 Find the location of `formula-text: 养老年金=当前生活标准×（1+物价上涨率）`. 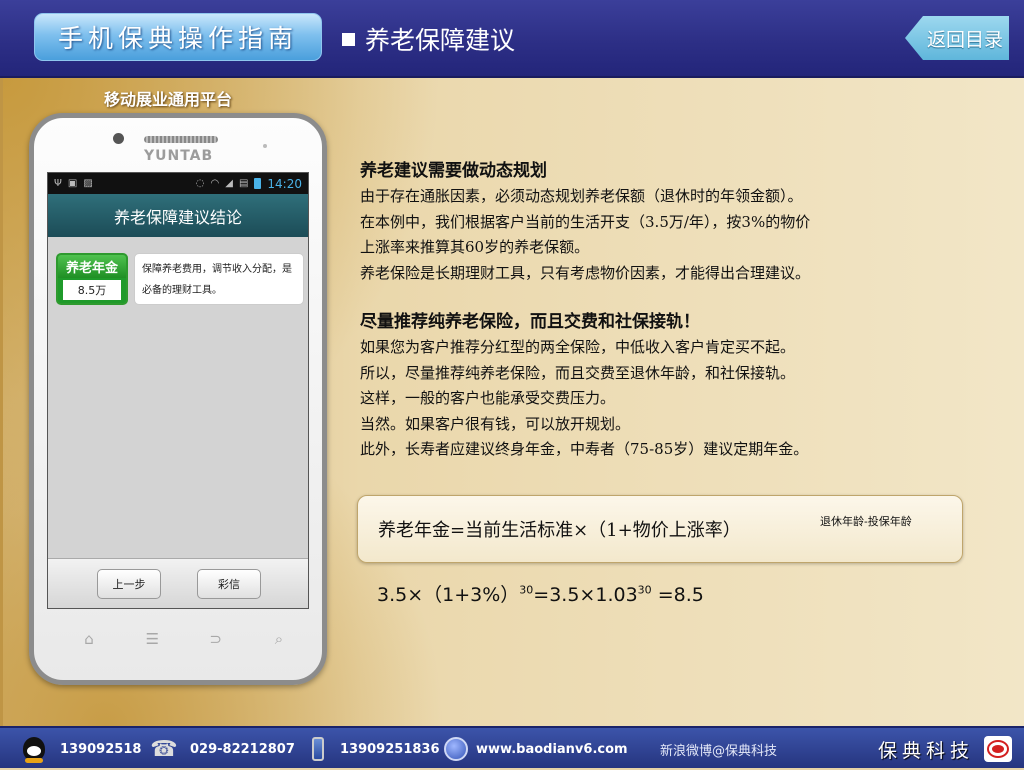

formula-text: 养老年金=当前生活标准×（1+物价上涨率） is located at coordinates (559, 530).